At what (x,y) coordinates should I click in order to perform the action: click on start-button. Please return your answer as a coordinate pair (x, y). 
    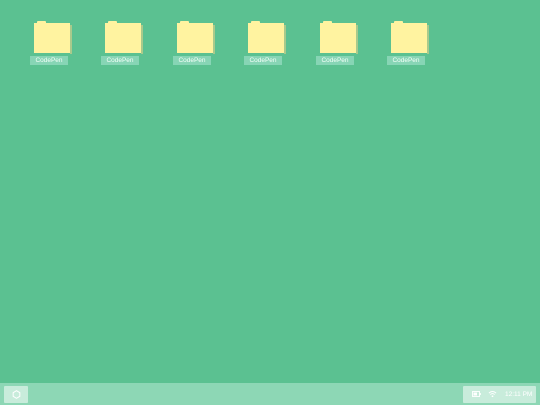
    Looking at the image, I should click on (16, 394).